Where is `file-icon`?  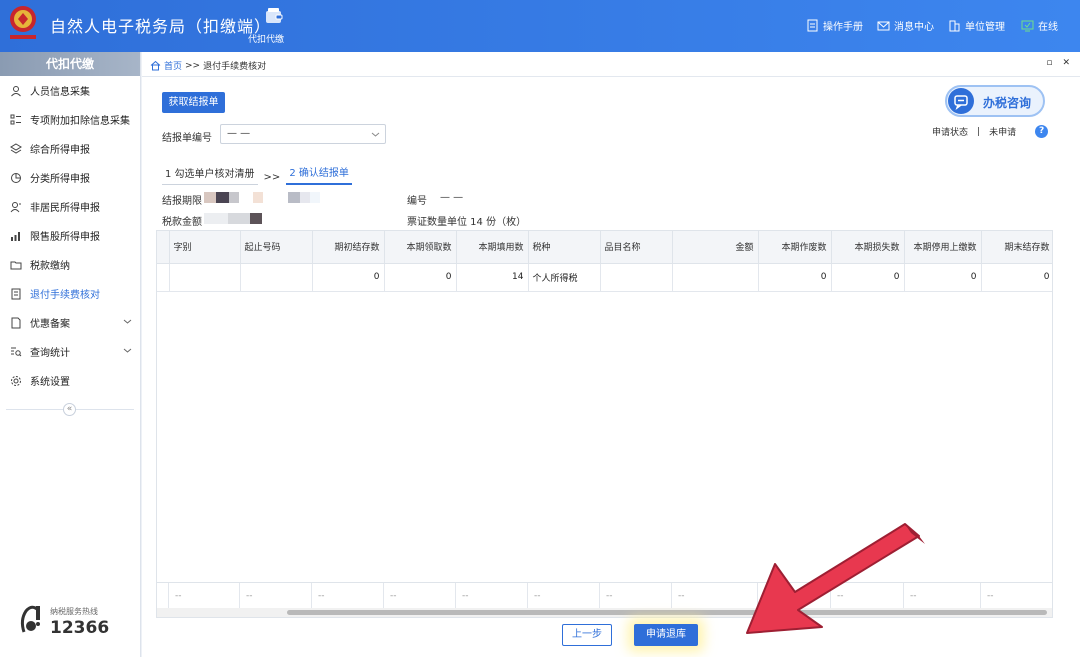 file-icon is located at coordinates (16, 322).